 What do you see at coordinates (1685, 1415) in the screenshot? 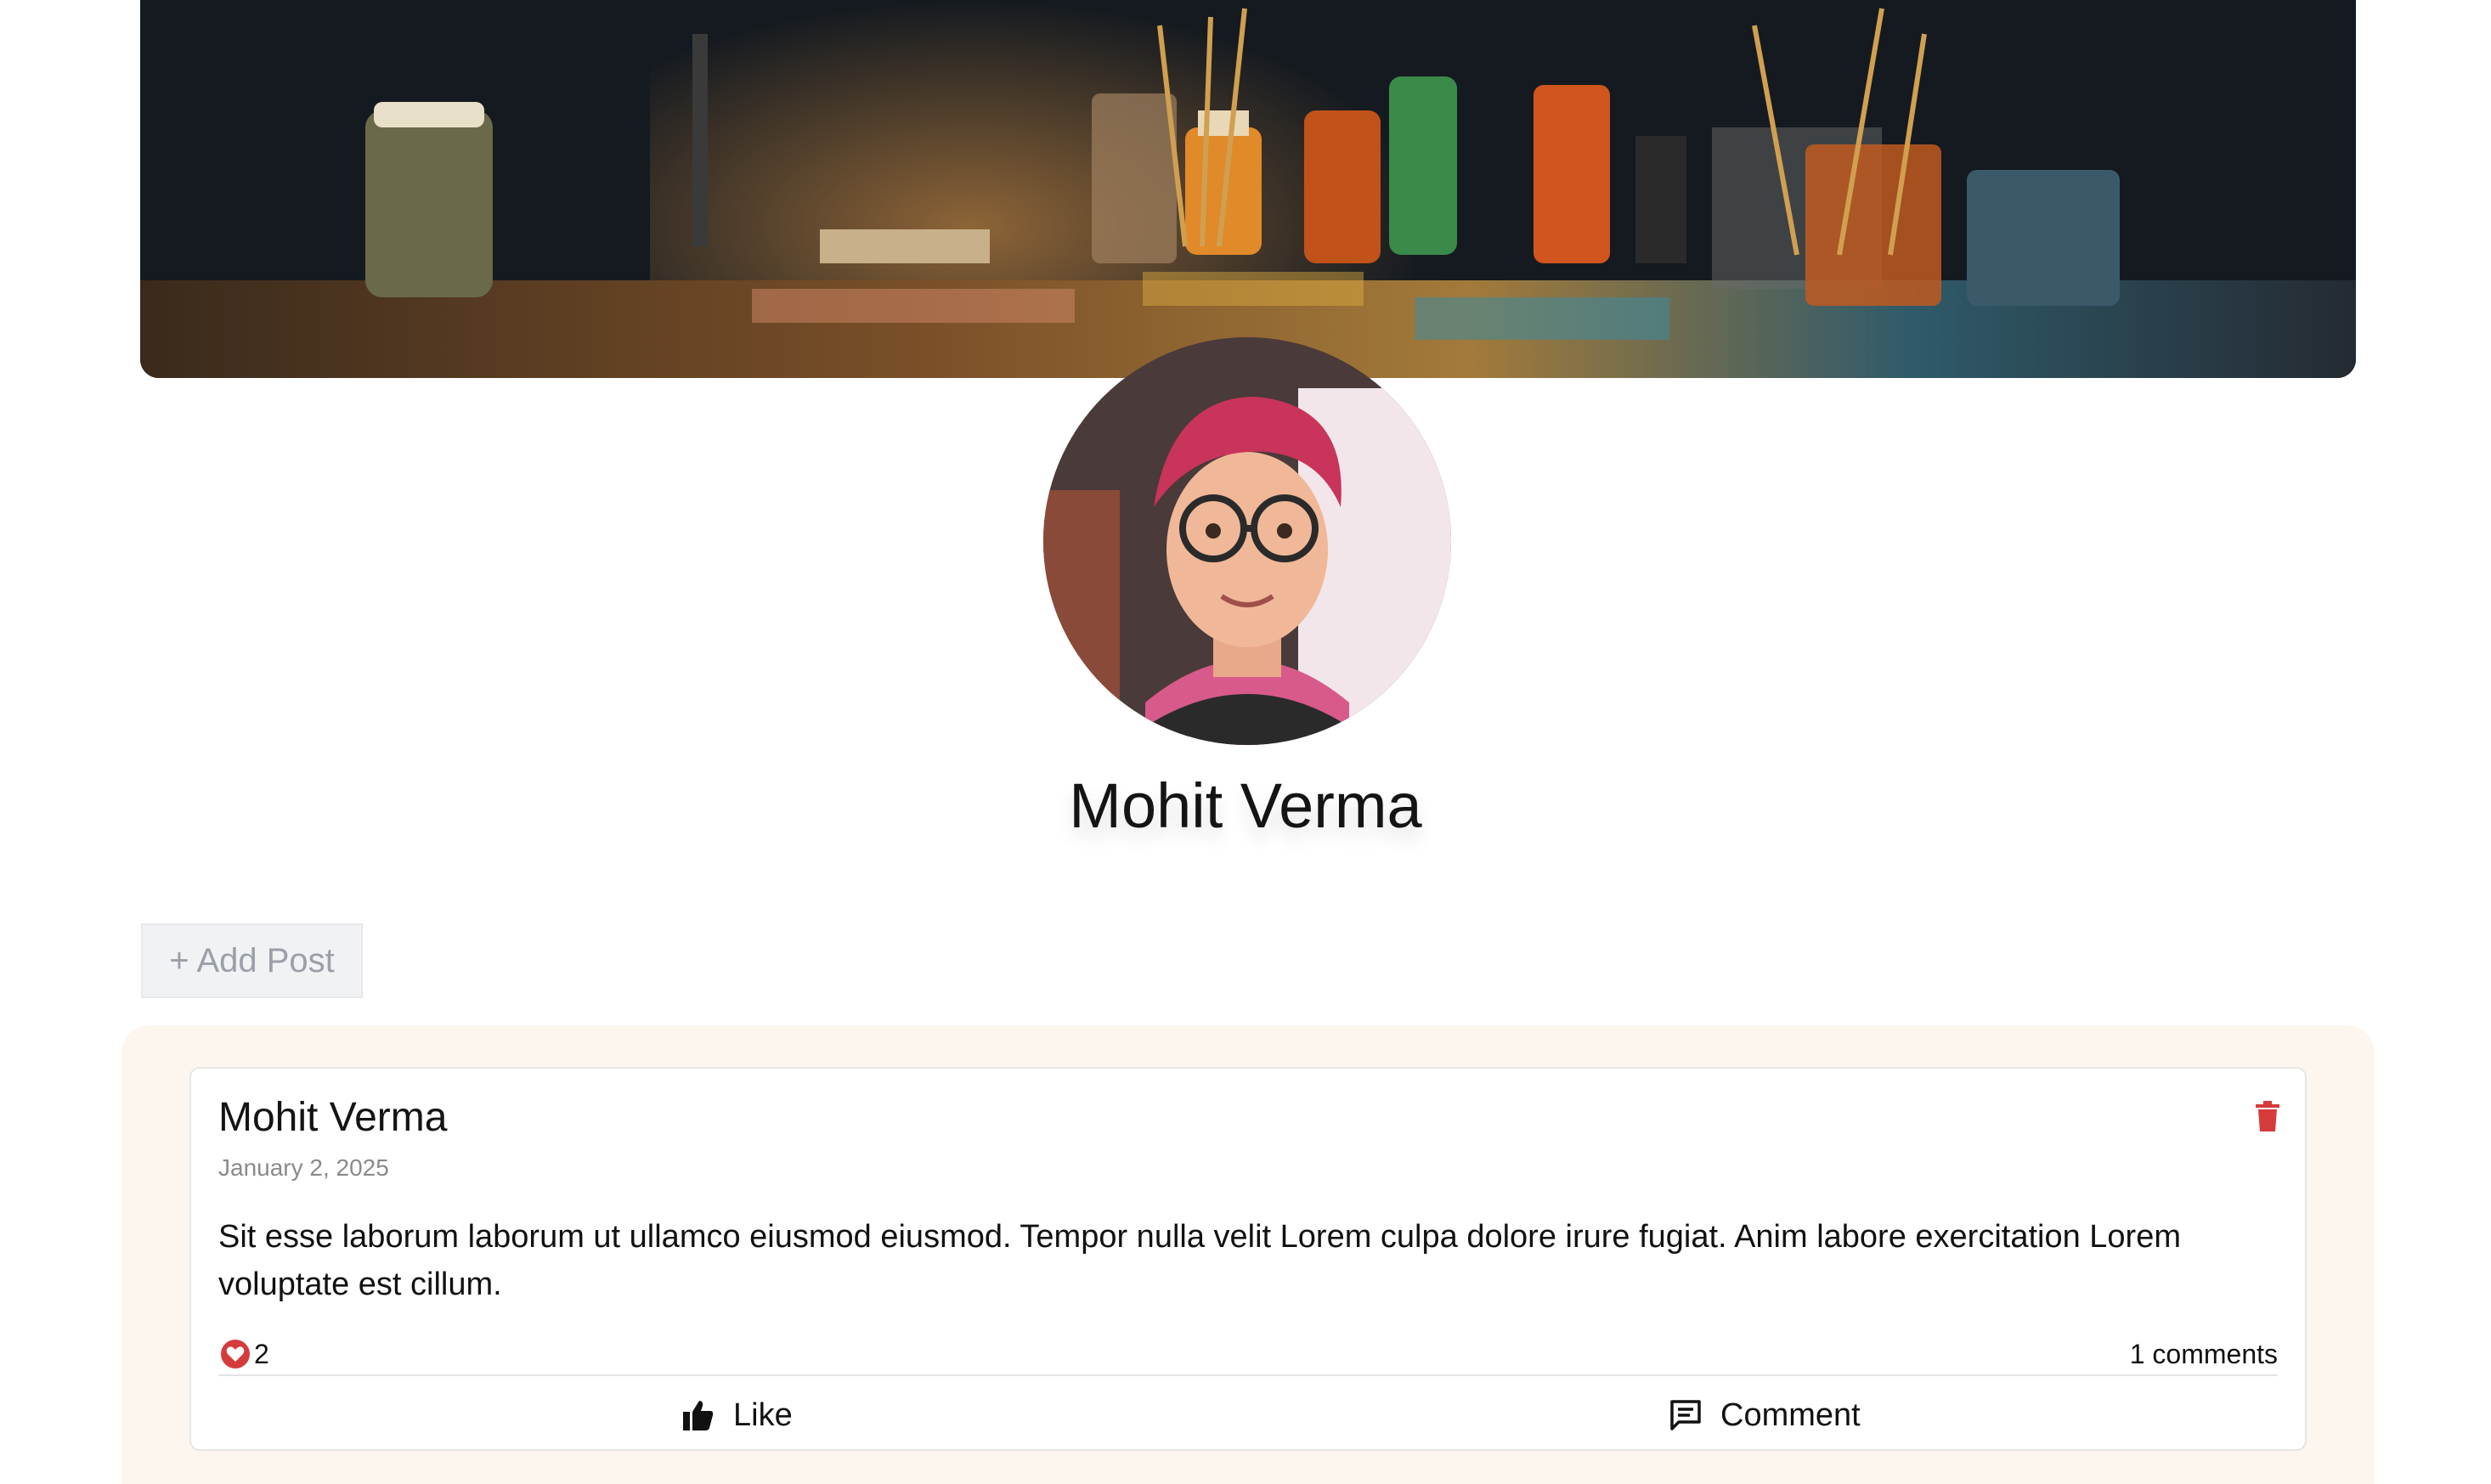
I see `comment-icon` at bounding box center [1685, 1415].